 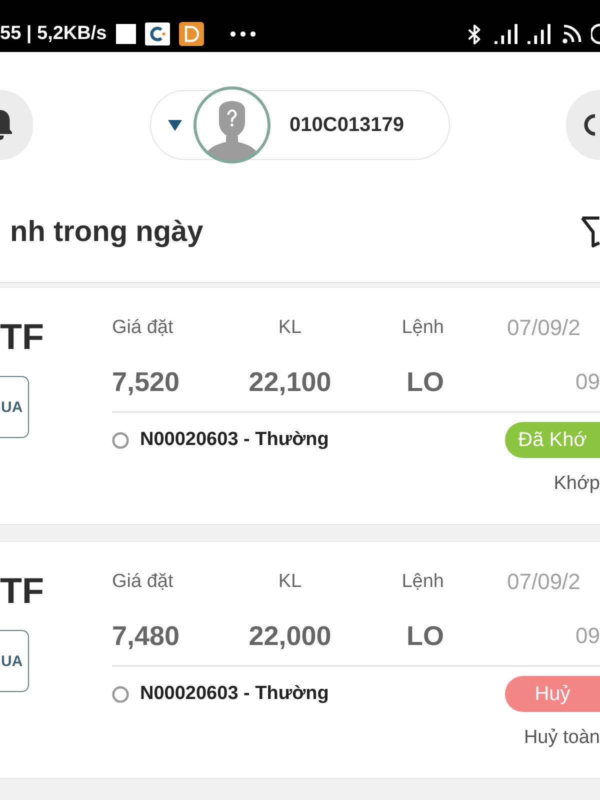 I want to click on volume-value: 22,000, so click(x=290, y=636).